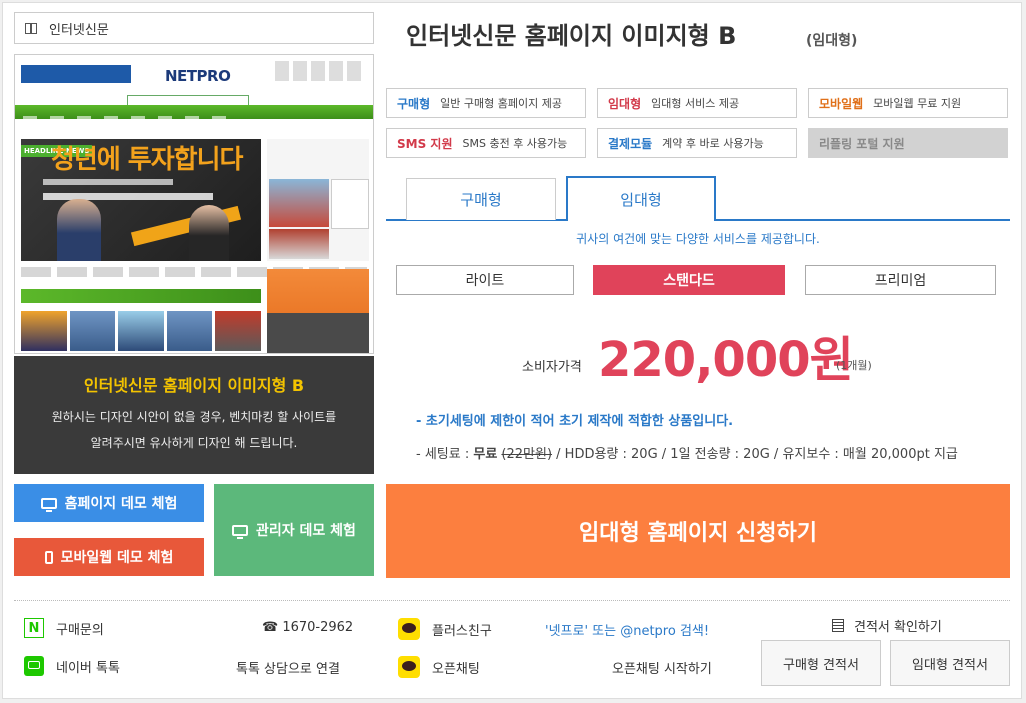 The image size is (1026, 703). Describe the element at coordinates (445, 629) in the screenshot. I see `plus-friend: 플러스친구` at that location.